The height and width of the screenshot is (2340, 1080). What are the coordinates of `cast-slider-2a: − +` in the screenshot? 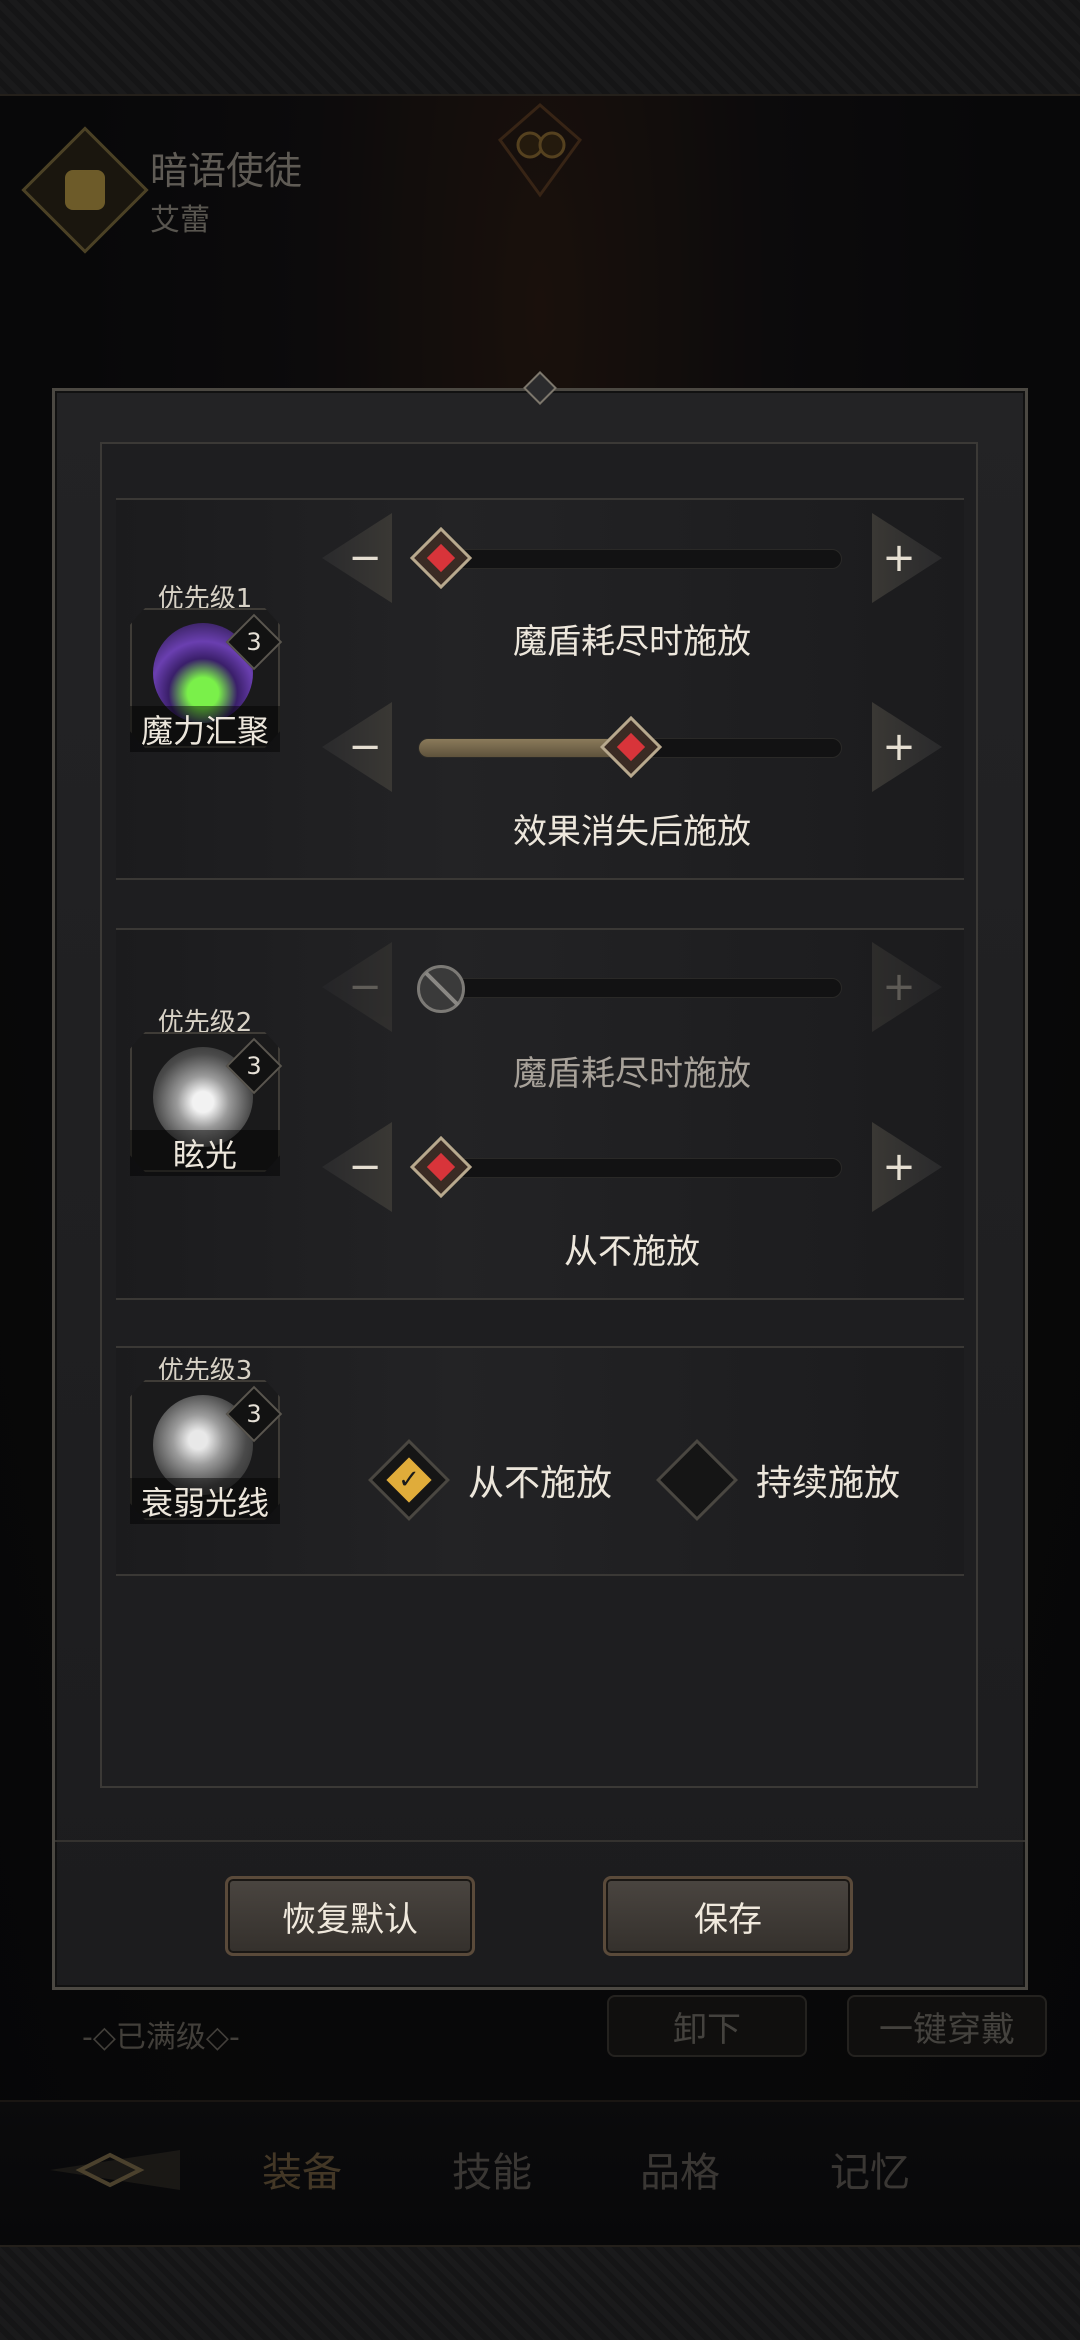 It's located at (632, 987).